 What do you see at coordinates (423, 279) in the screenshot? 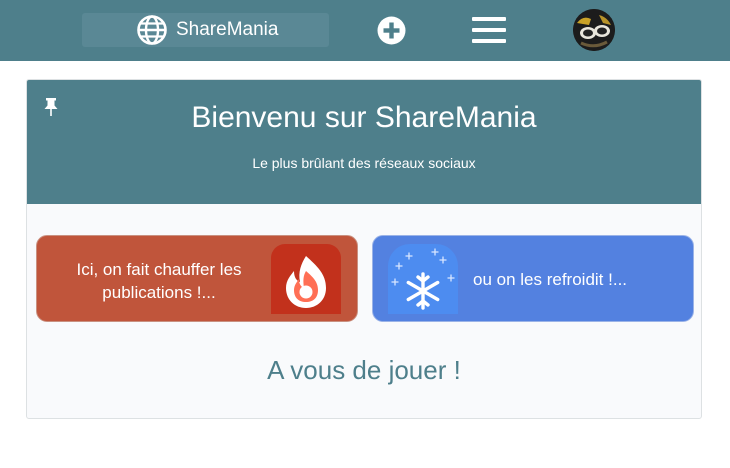
I see `snowflake-icon` at bounding box center [423, 279].